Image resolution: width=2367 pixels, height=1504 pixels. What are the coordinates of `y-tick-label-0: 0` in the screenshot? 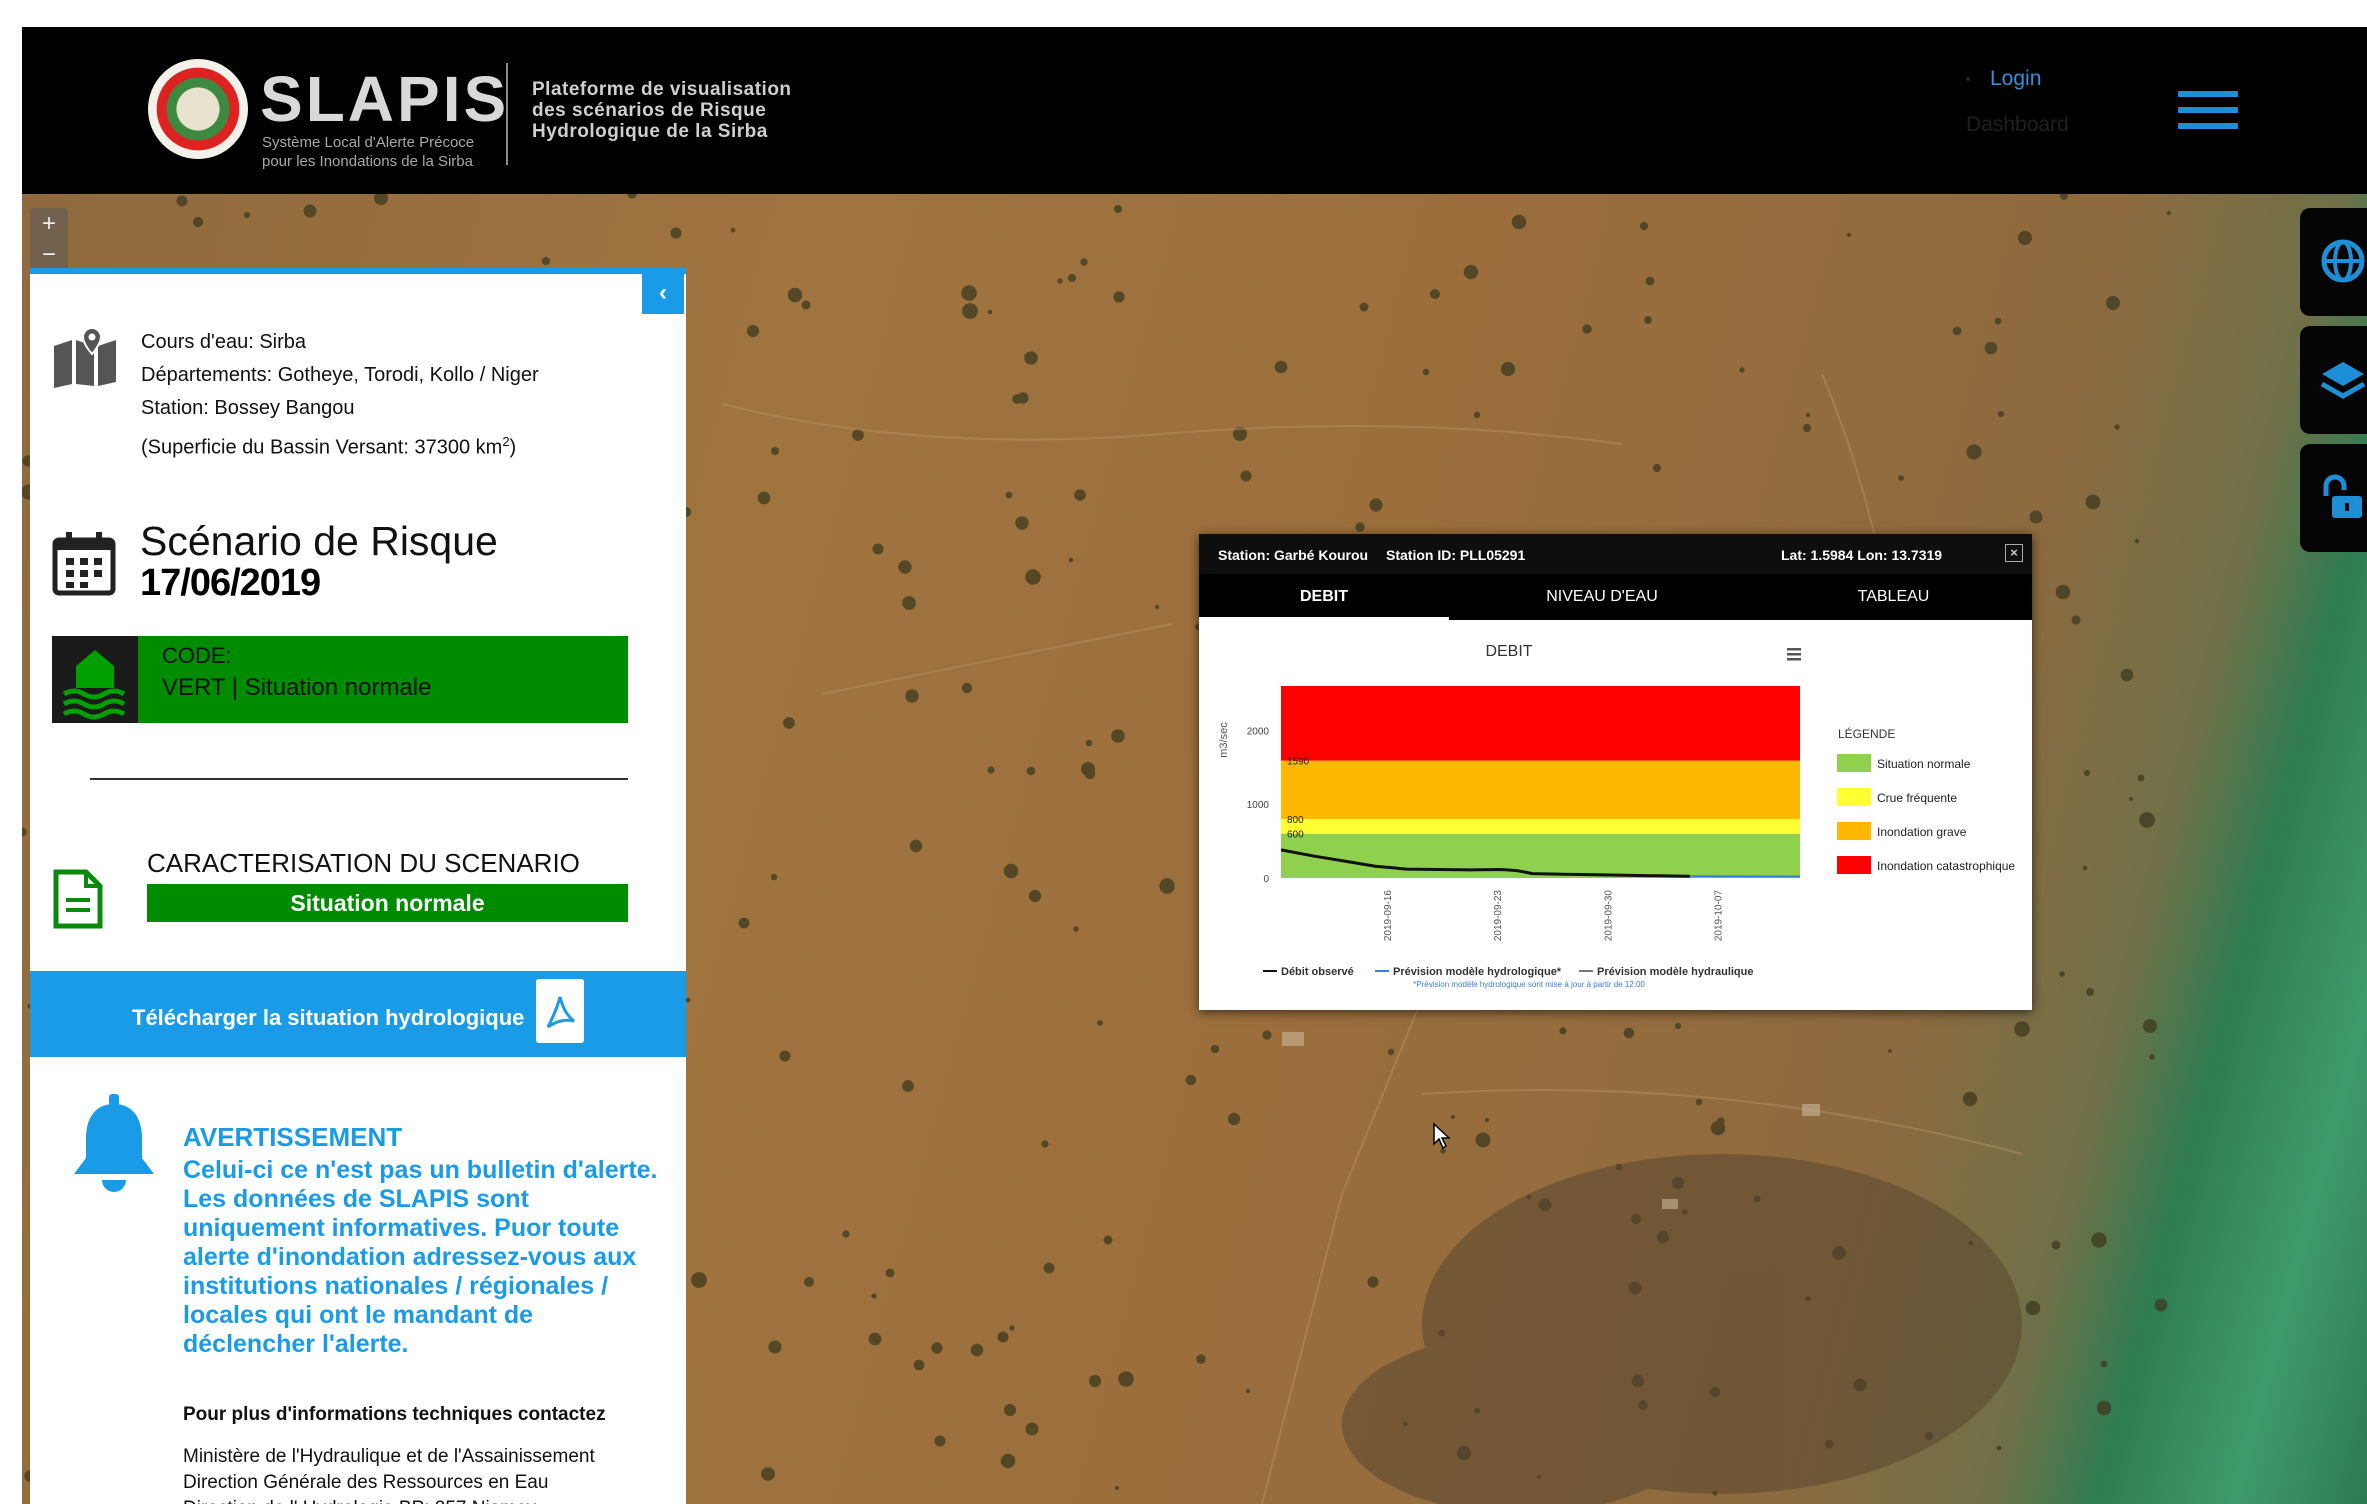 It's located at (1266, 879).